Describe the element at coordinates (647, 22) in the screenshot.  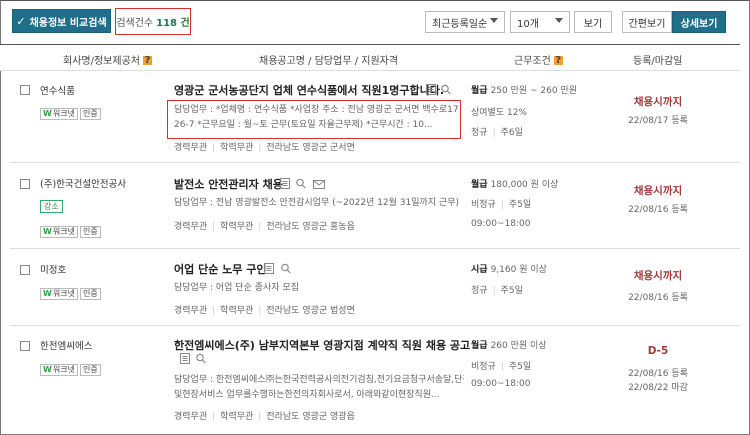
I see `simple-view-button: 간편보기` at that location.